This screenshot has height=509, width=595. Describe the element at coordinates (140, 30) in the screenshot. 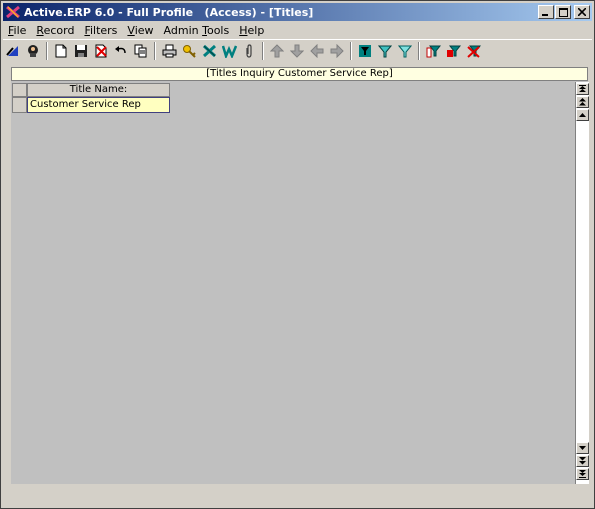

I see `menu-view: View` at that location.